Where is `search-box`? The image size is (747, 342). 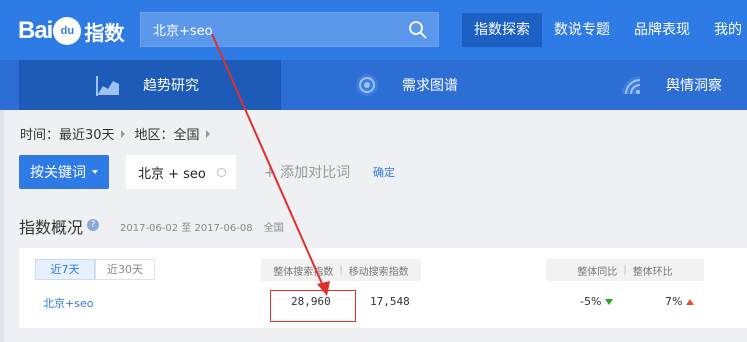
search-box is located at coordinates (289, 29).